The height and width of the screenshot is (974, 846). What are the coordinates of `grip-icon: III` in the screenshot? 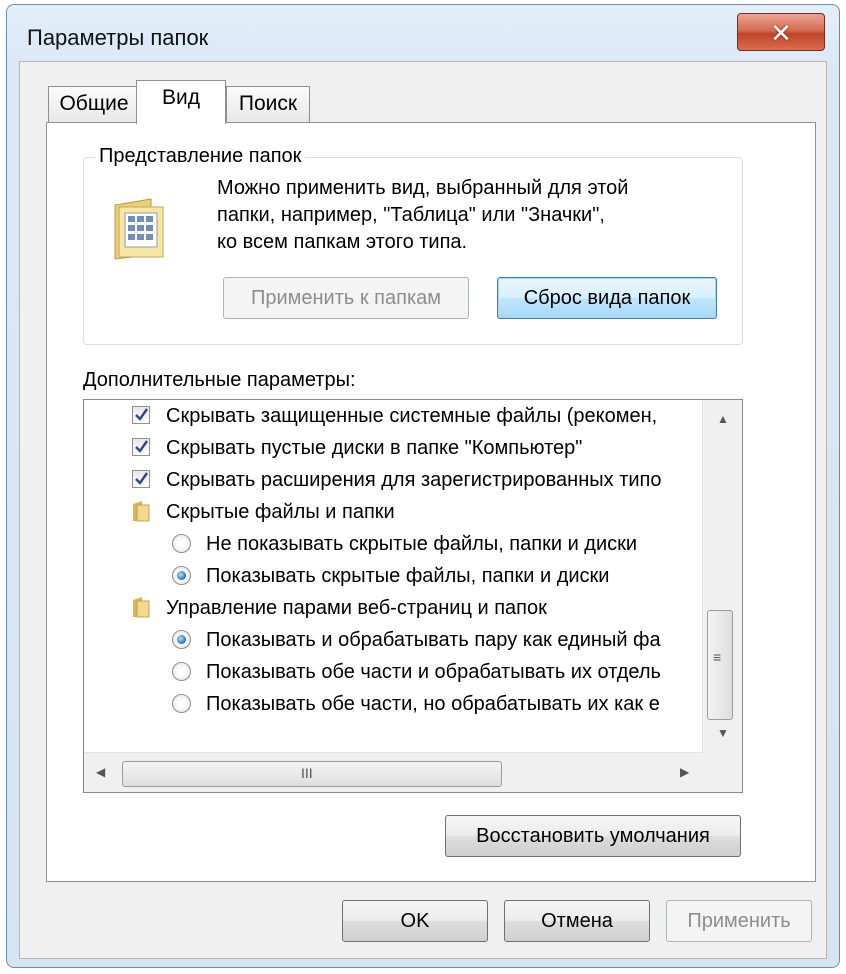 It's located at (307, 773).